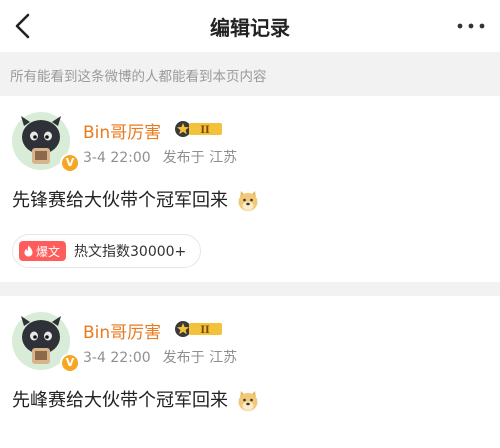  Describe the element at coordinates (120, 200) in the screenshot. I see `post-text: 先锋赛给大伙带个冠军回来` at that location.